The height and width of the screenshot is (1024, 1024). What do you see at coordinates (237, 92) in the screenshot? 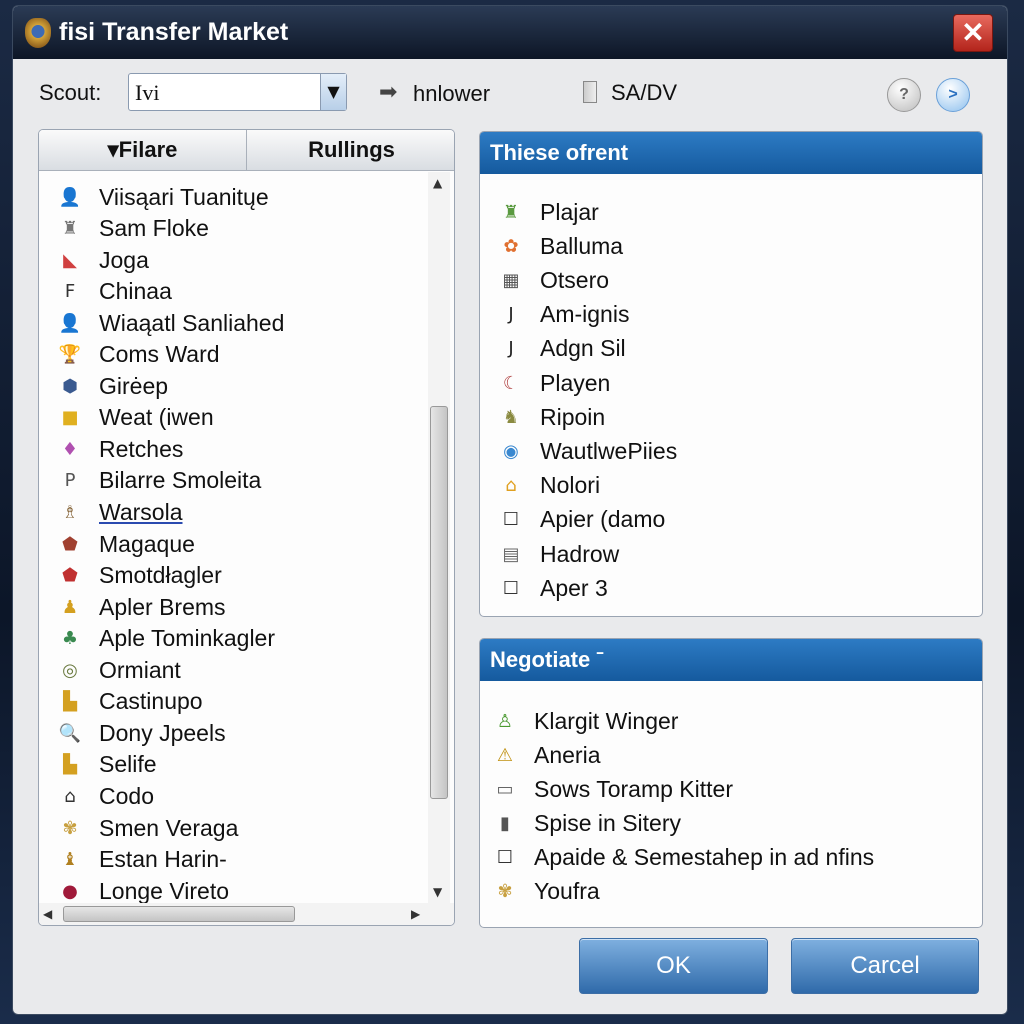
I see `scout-select: Ivi ▼` at bounding box center [237, 92].